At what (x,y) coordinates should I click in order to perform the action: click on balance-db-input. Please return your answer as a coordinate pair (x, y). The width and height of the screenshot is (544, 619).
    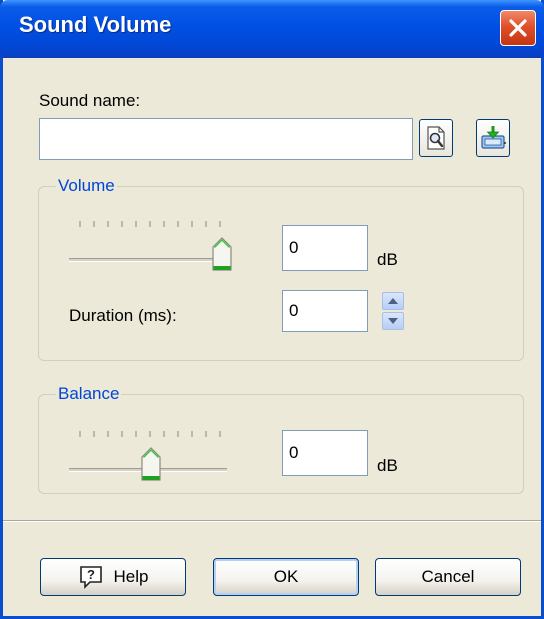
    Looking at the image, I should click on (325, 453).